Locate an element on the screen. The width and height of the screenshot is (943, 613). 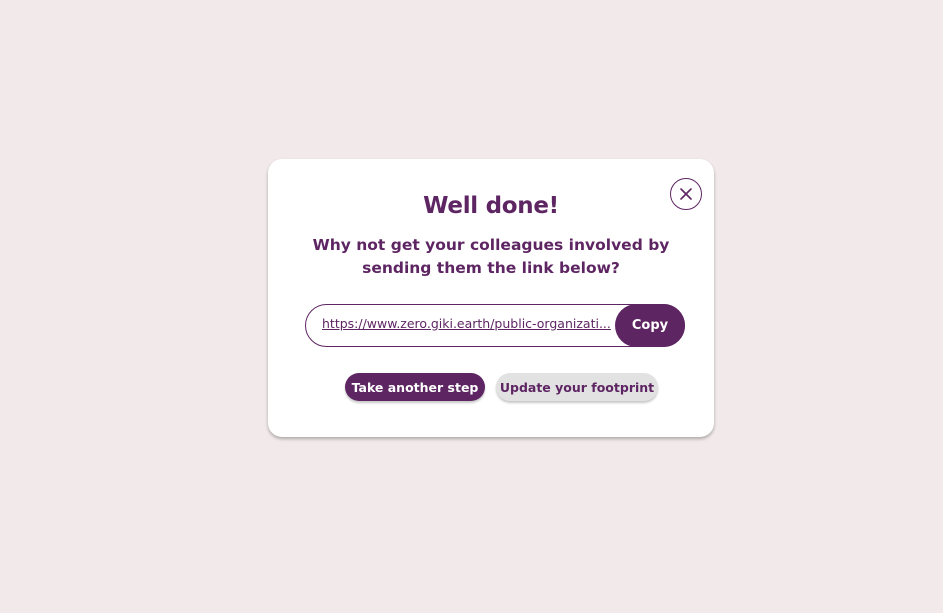
modal-title: Well done! is located at coordinates (491, 206).